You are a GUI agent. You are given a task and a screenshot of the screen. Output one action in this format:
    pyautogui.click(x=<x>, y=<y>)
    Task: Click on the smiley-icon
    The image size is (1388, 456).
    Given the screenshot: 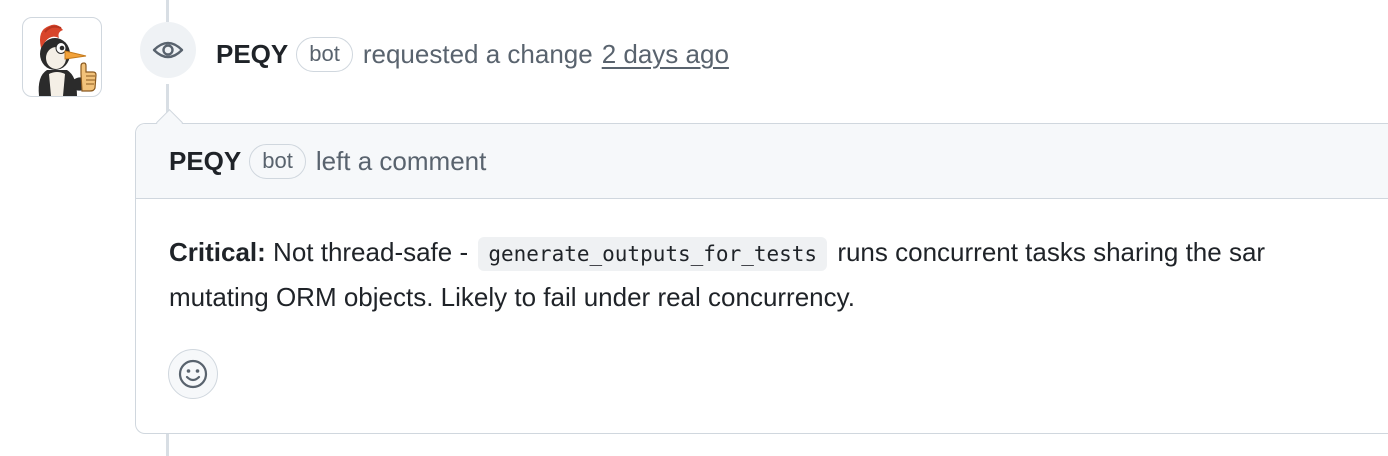 What is the action you would take?
    pyautogui.click(x=193, y=374)
    